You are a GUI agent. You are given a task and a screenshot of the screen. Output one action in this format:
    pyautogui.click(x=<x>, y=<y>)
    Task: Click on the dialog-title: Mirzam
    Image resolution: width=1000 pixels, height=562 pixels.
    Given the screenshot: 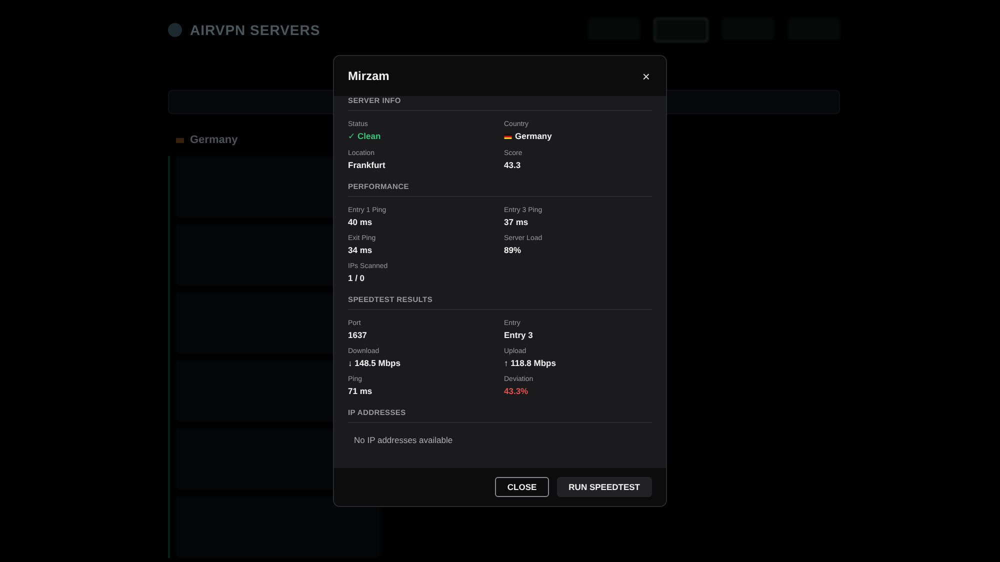 What is the action you would take?
    pyautogui.click(x=369, y=76)
    